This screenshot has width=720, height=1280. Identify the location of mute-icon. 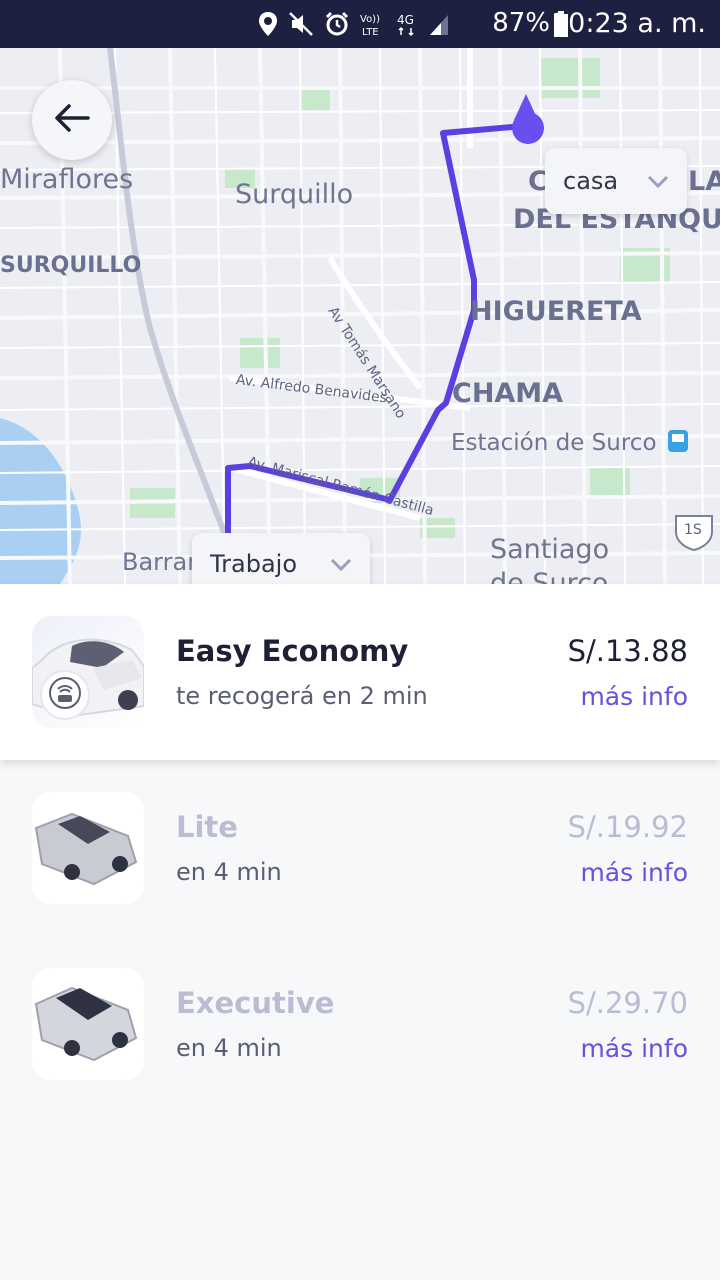
(301, 24).